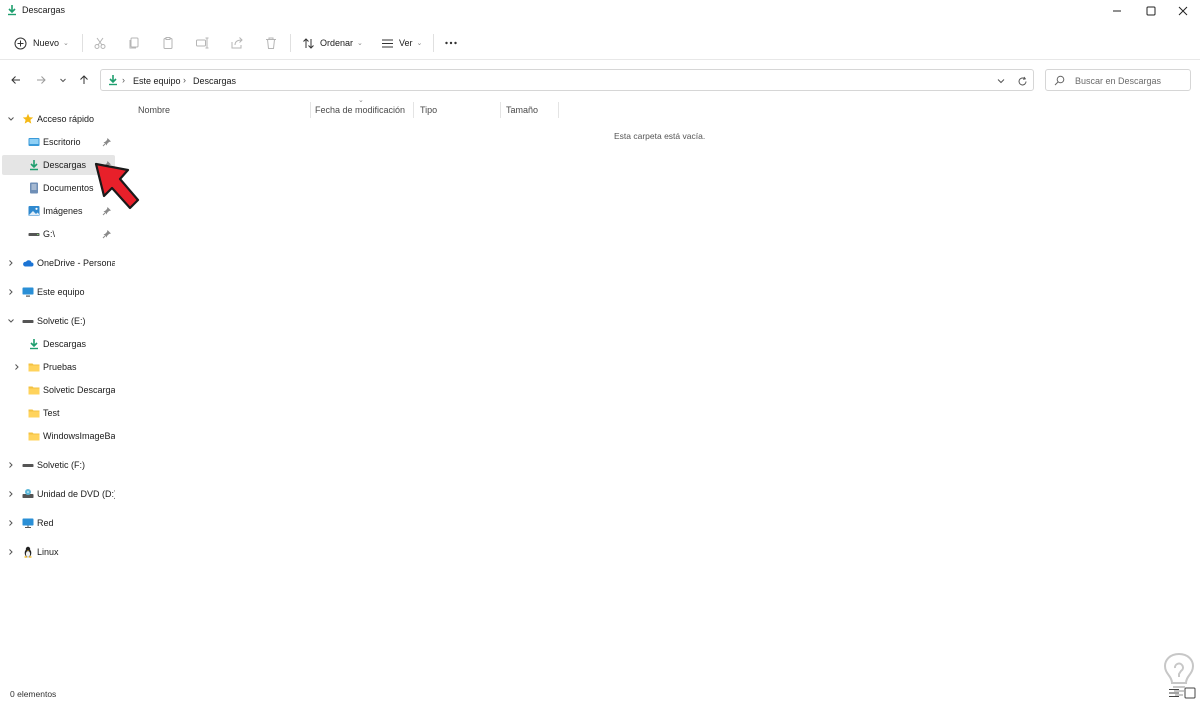  Describe the element at coordinates (154, 110) in the screenshot. I see `column-header-name: Nombre` at that location.